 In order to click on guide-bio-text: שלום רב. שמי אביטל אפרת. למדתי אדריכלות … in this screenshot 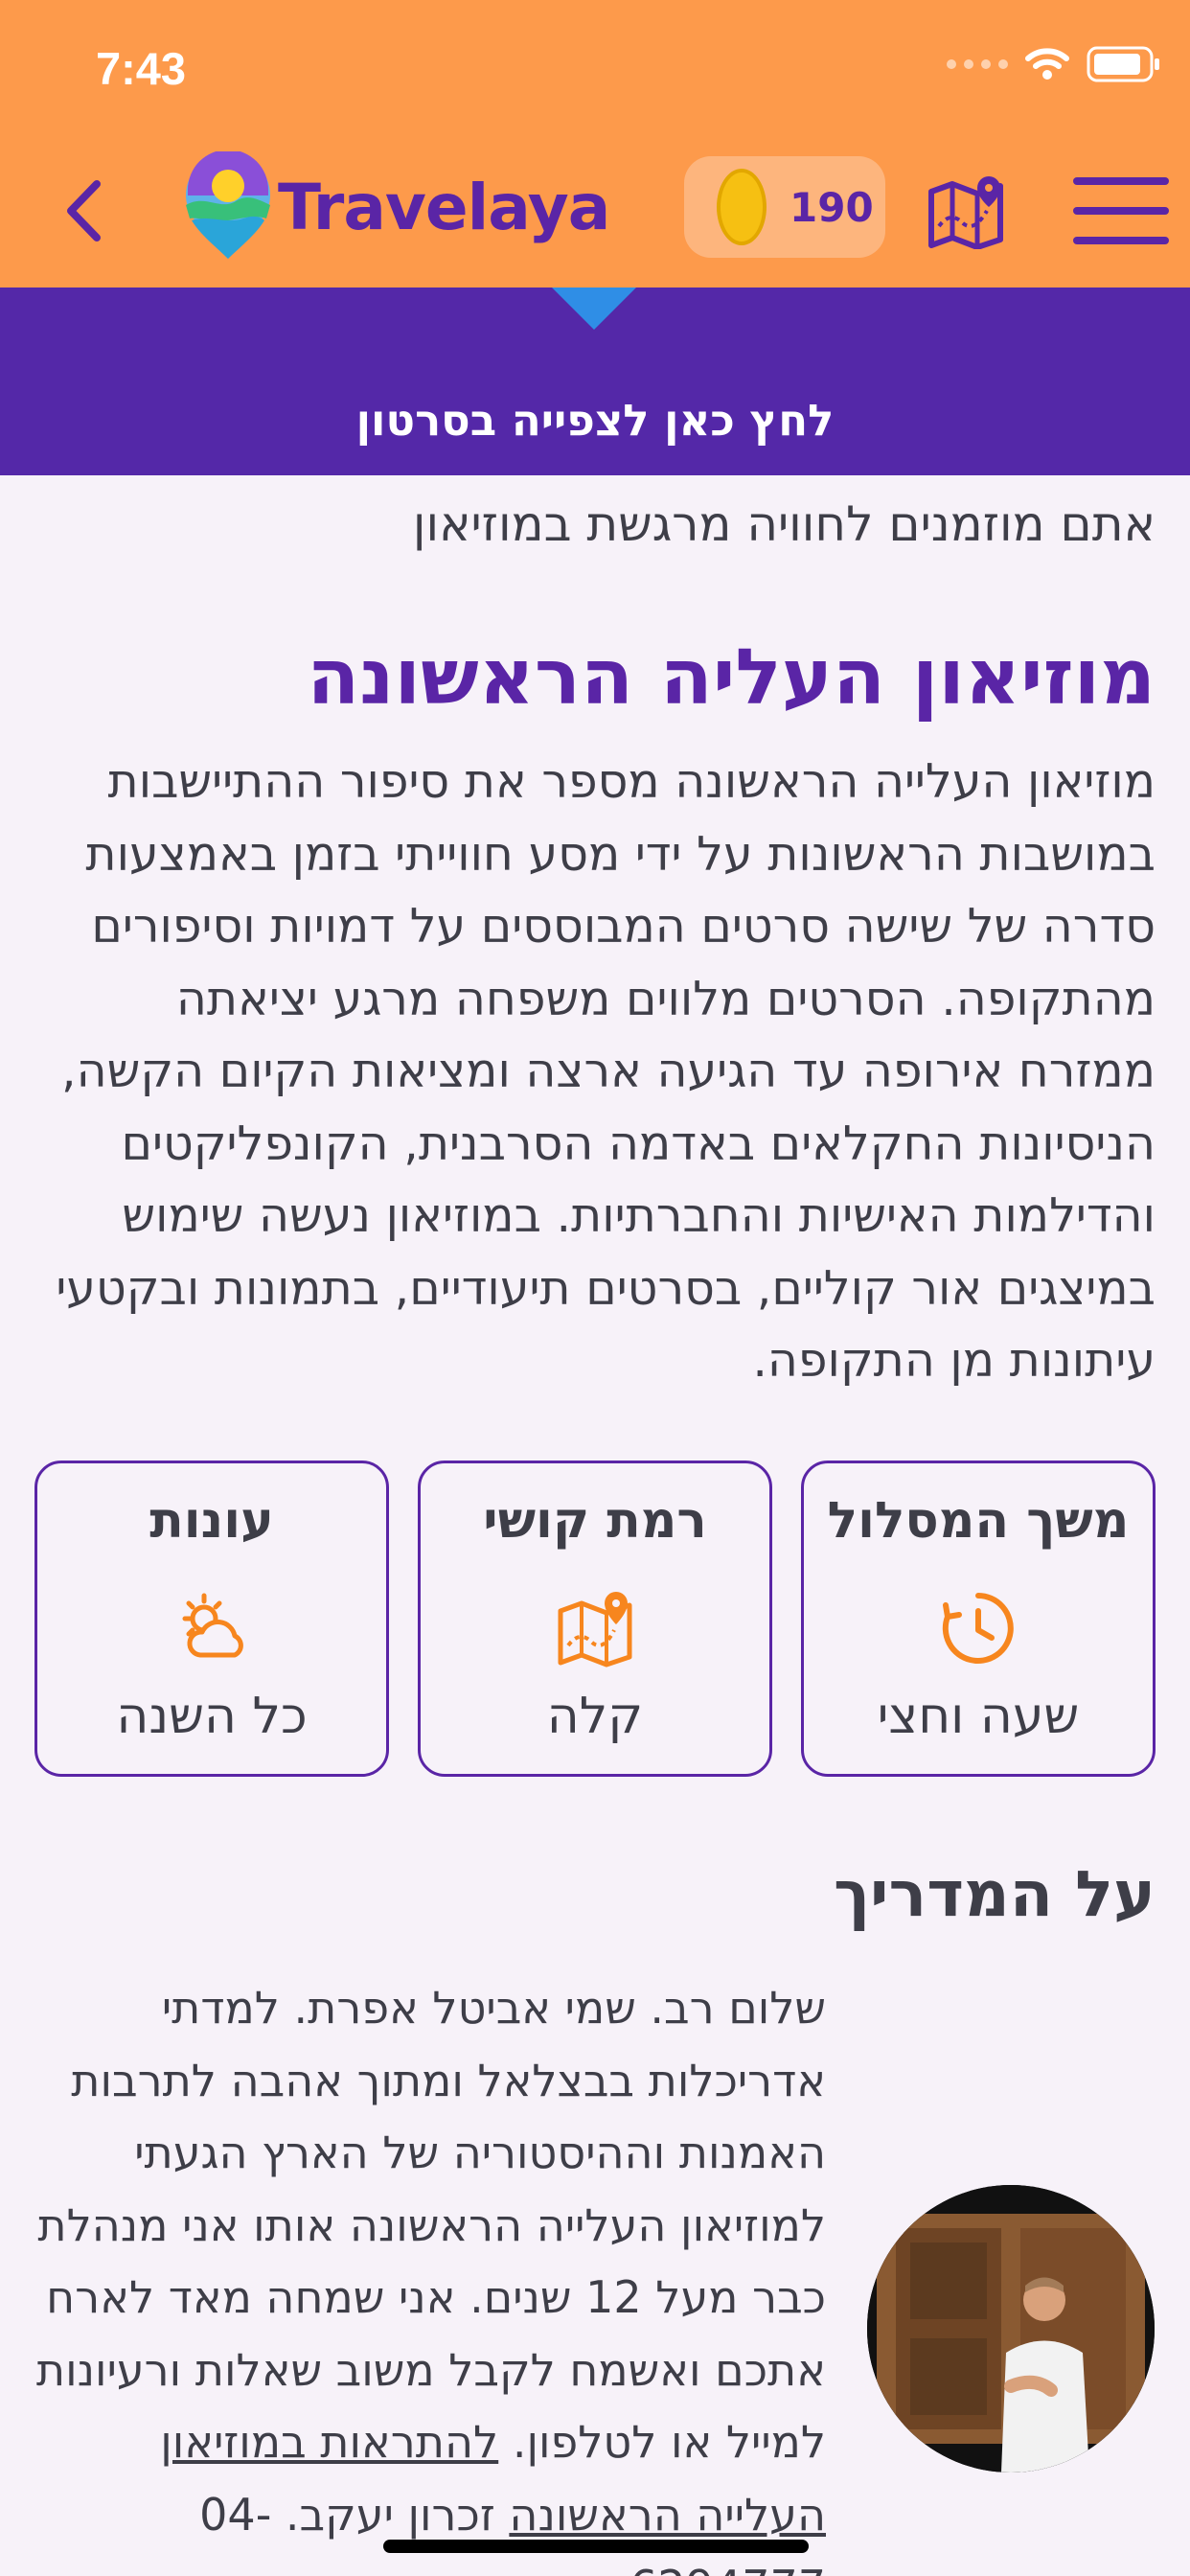, I will do `click(430, 2225)`.